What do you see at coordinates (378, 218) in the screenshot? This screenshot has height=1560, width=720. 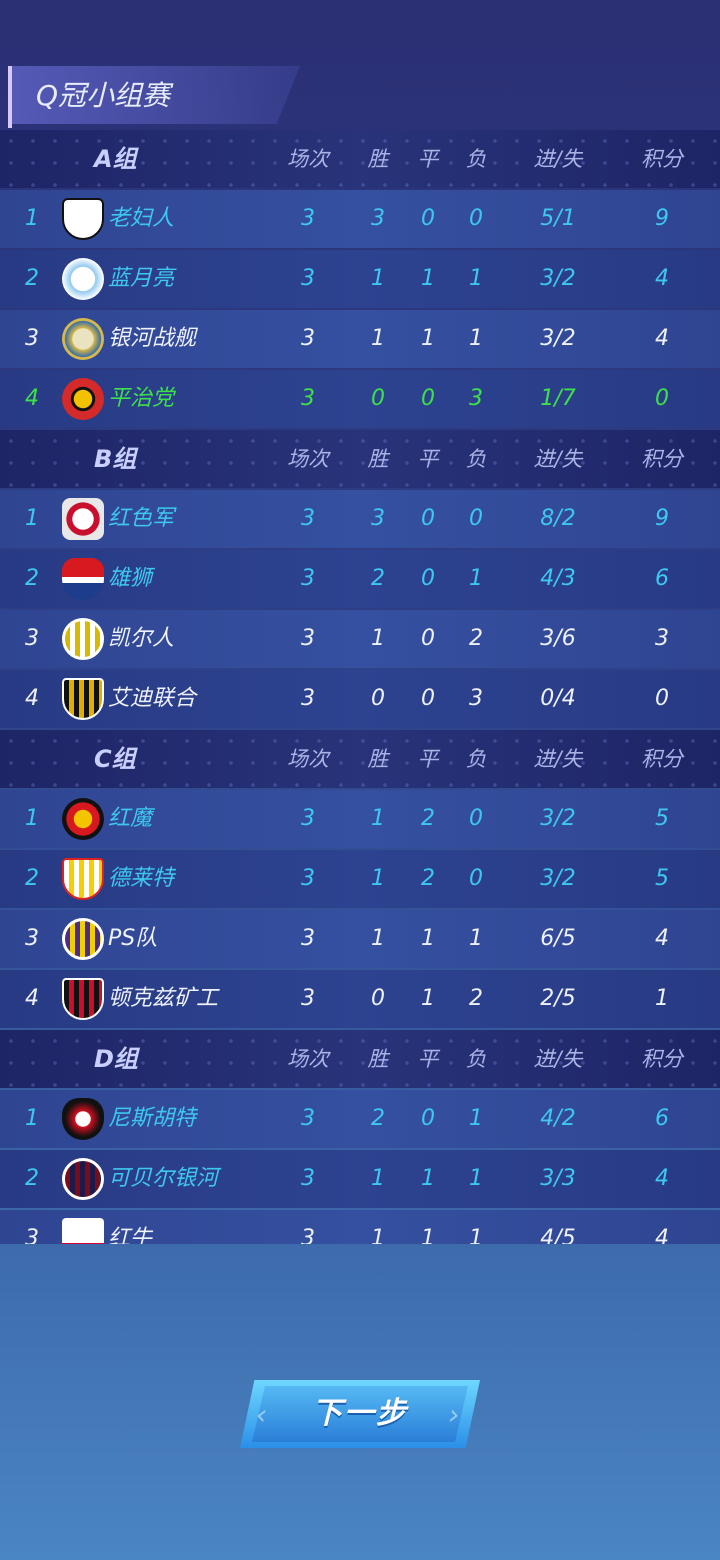 I see `wins: 3` at bounding box center [378, 218].